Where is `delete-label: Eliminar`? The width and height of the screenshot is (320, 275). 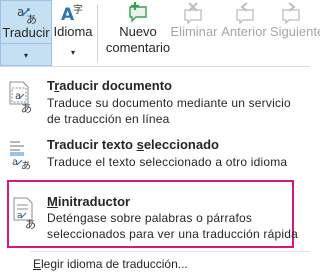 delete-label: Eliminar is located at coordinates (194, 31).